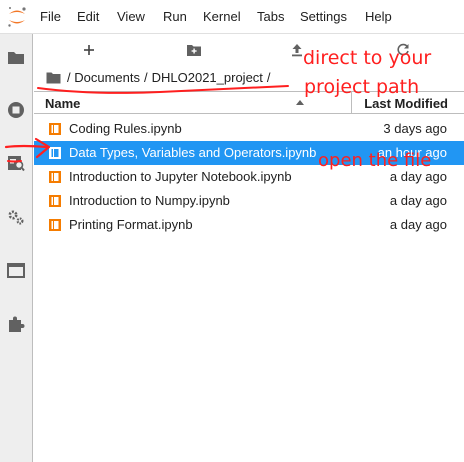  I want to click on file-name: Coding Rules.ipynb, so click(125, 128).